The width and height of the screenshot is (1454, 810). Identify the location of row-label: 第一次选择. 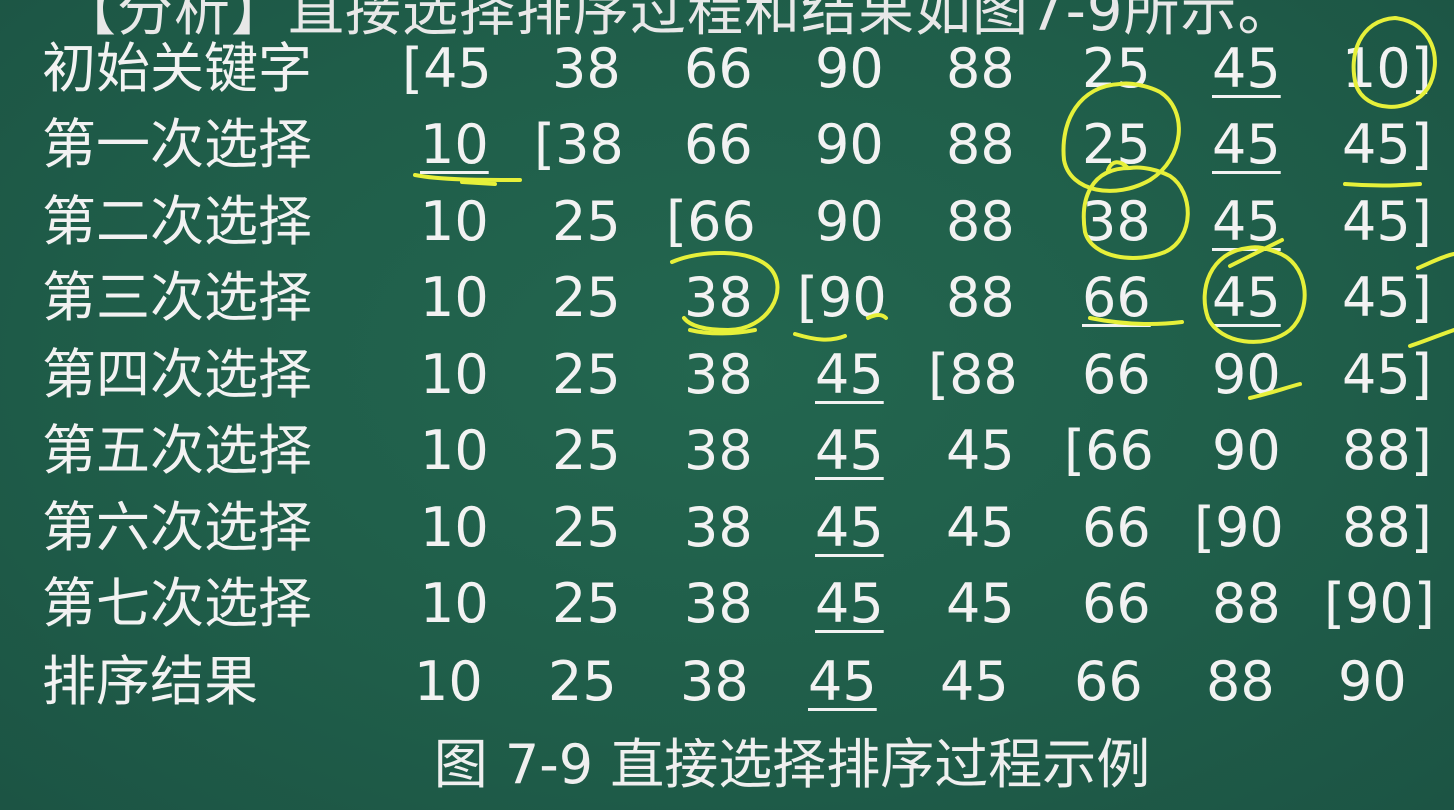
(177, 144).